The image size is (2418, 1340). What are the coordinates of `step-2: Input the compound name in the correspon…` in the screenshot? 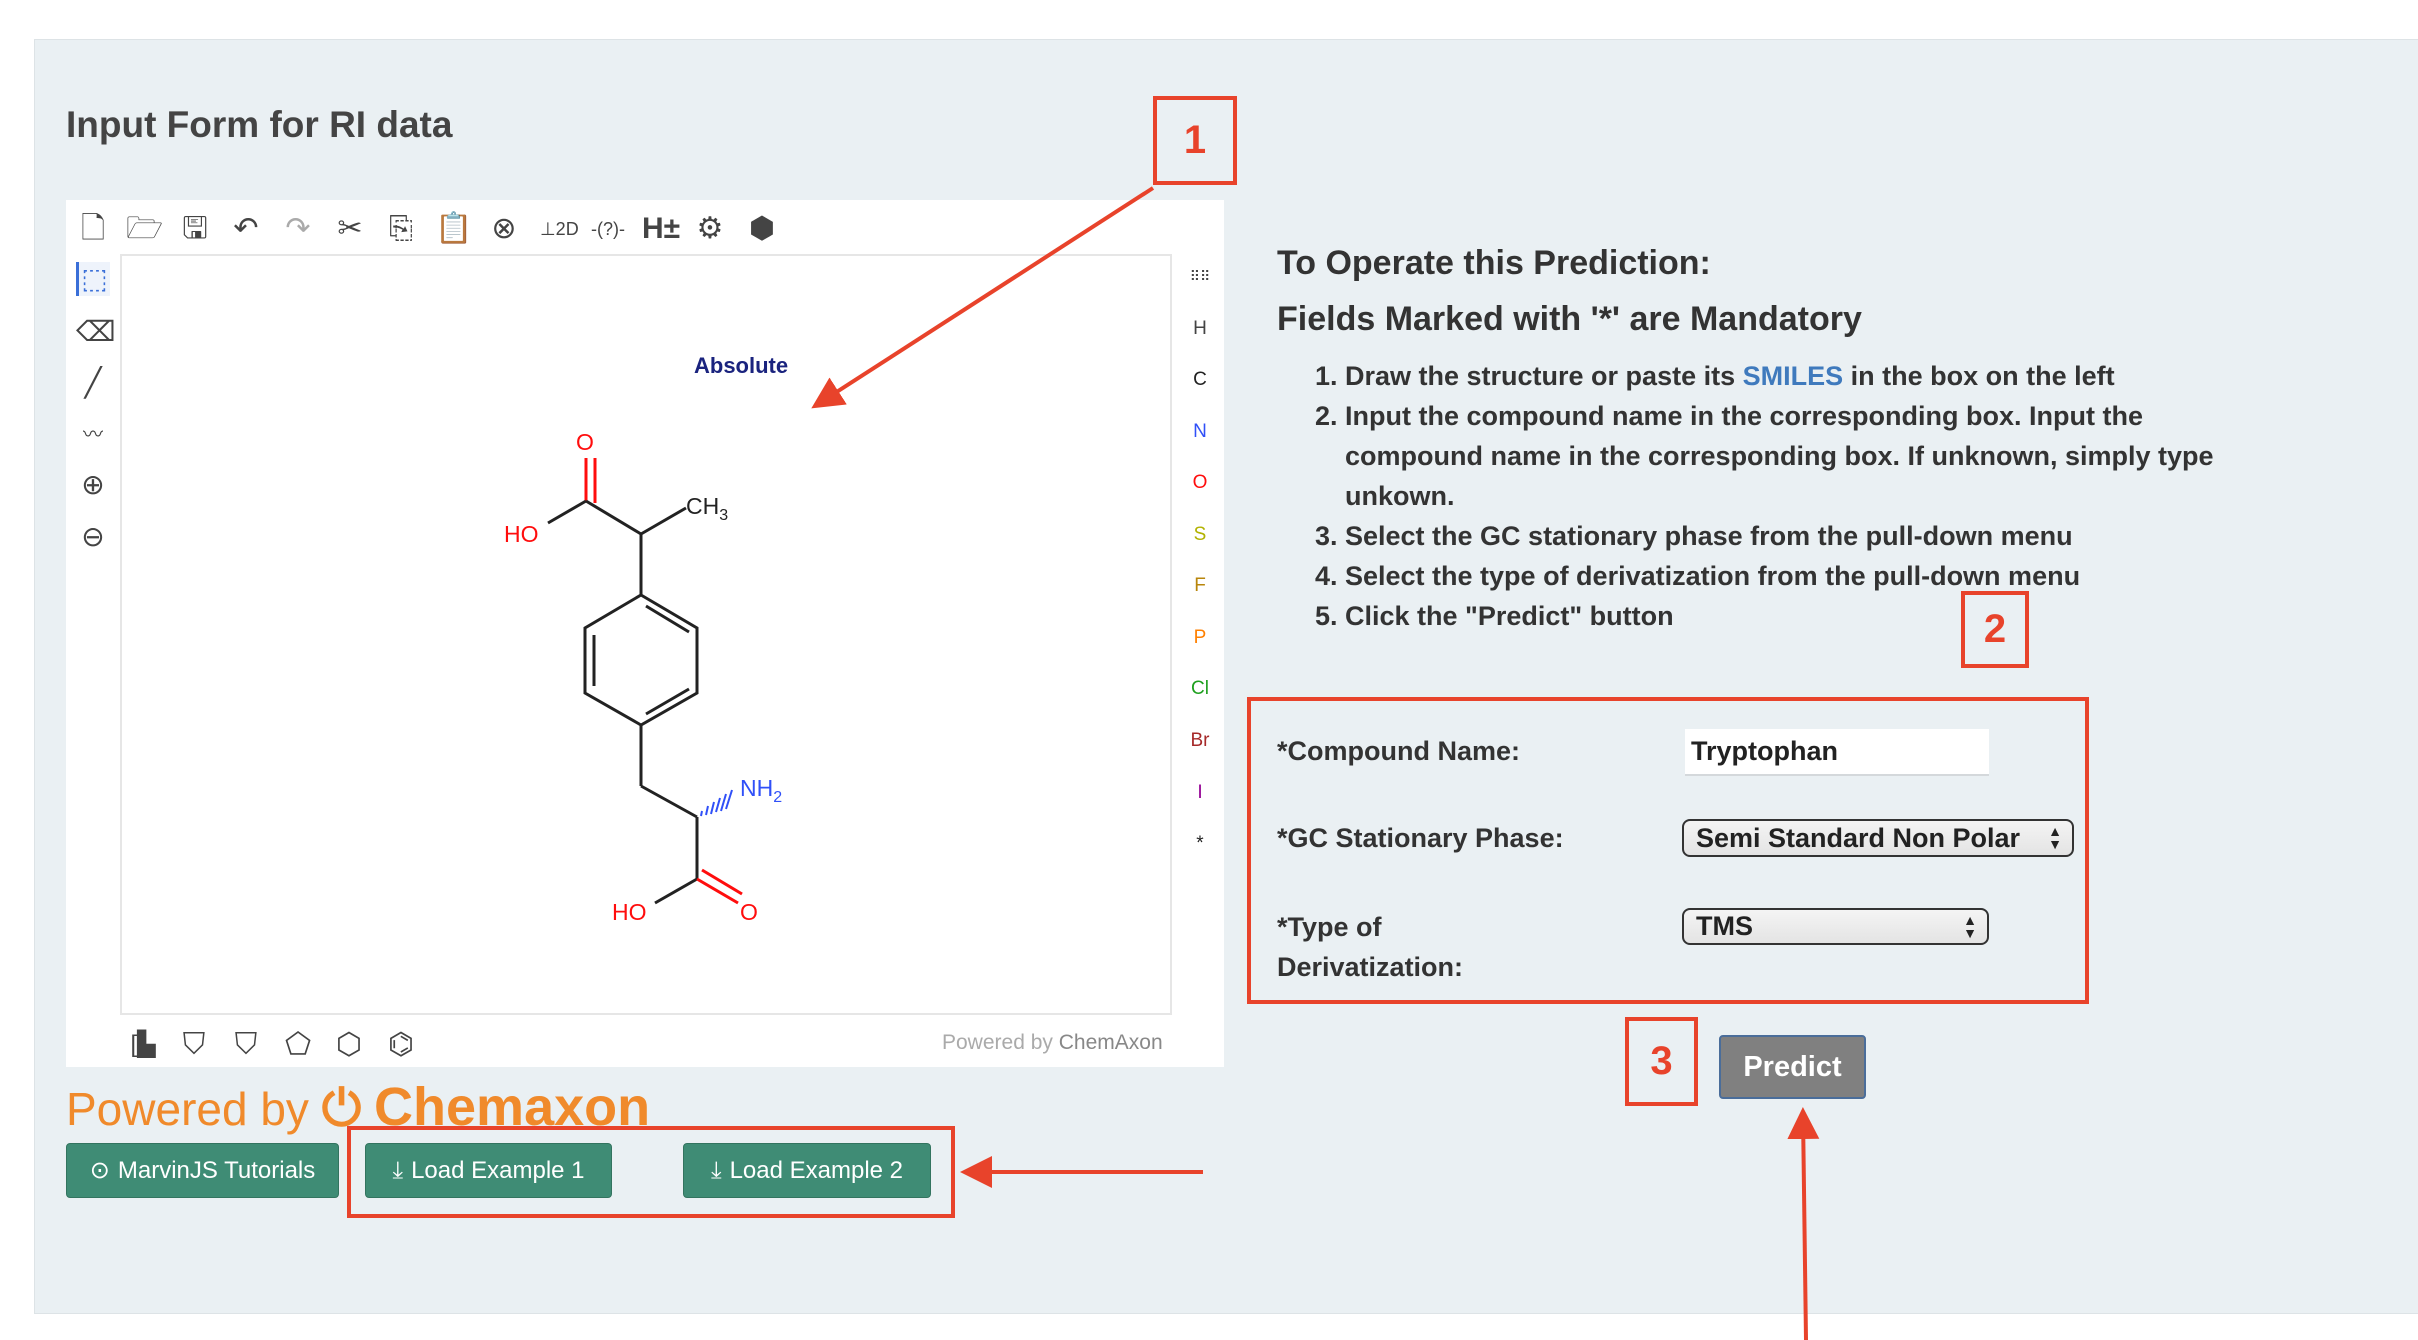 It's located at (1786, 456).